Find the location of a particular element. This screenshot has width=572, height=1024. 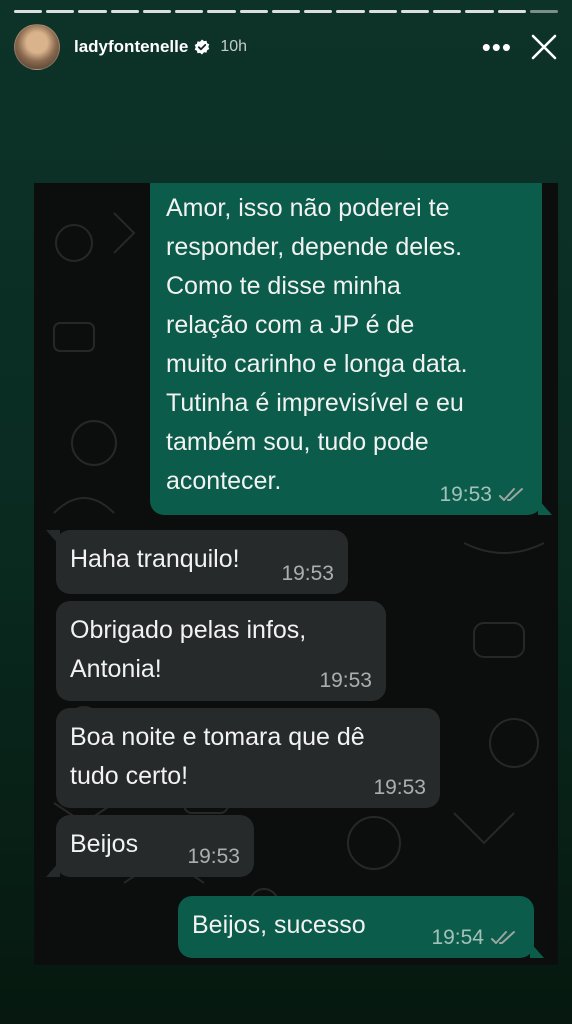

close-icon is located at coordinates (544, 47).